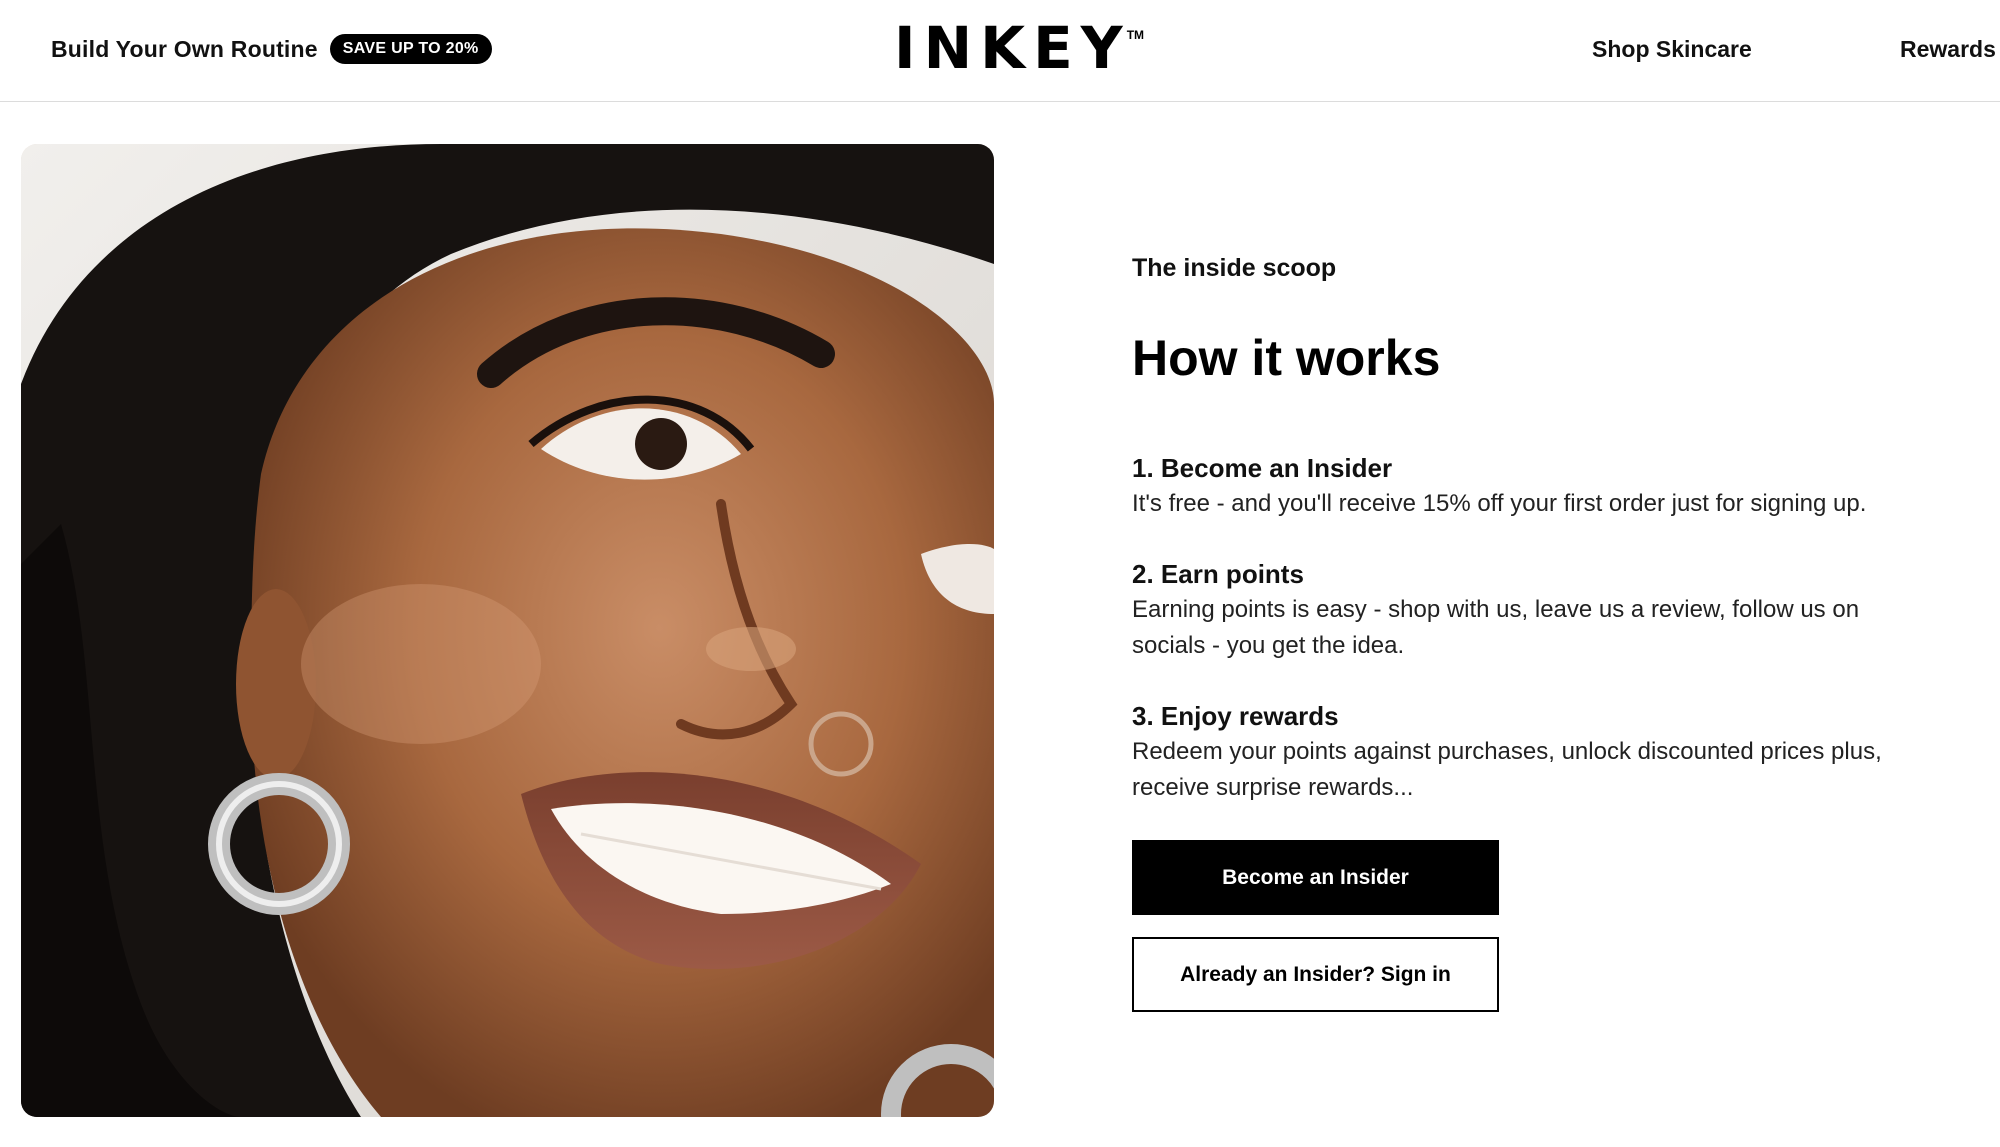 Image resolution: width=2000 pixels, height=1147 pixels. I want to click on step-title: 3. Enjoy rewards, so click(1235, 716).